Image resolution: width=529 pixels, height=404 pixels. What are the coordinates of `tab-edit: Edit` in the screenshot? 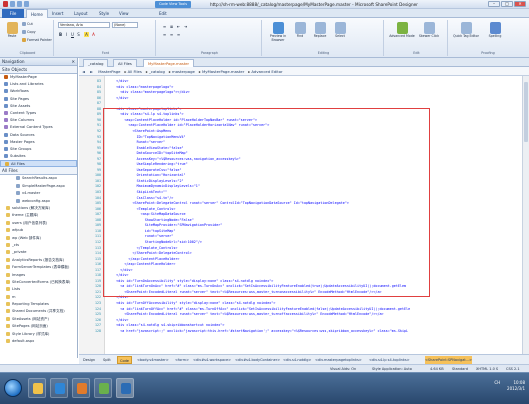 It's located at (163, 13).